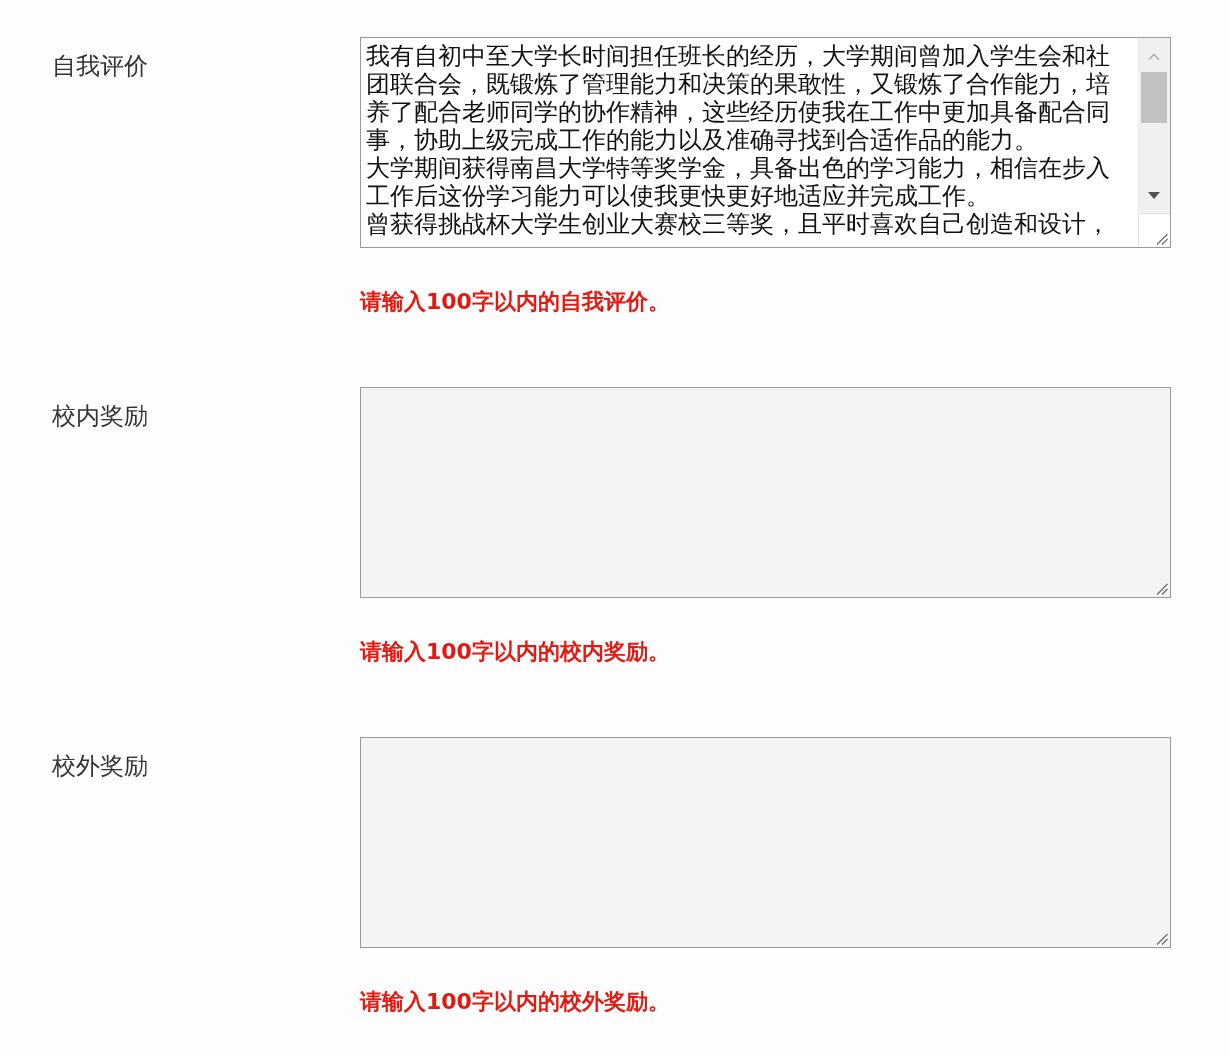  I want to click on scroll-up-icon, so click(1154, 56).